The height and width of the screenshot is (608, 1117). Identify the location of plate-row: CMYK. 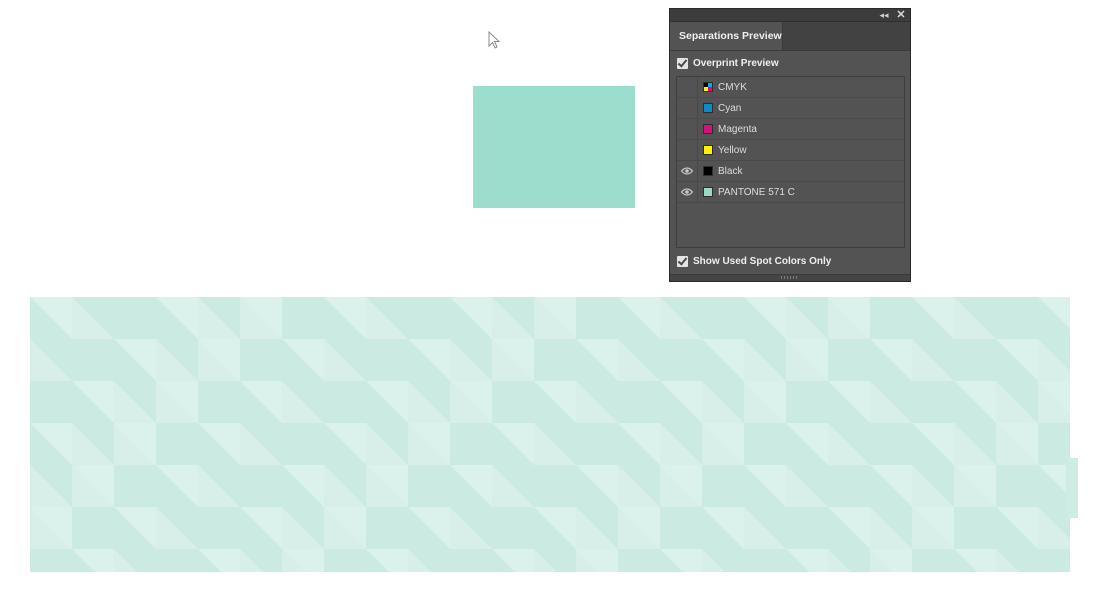
(790, 87).